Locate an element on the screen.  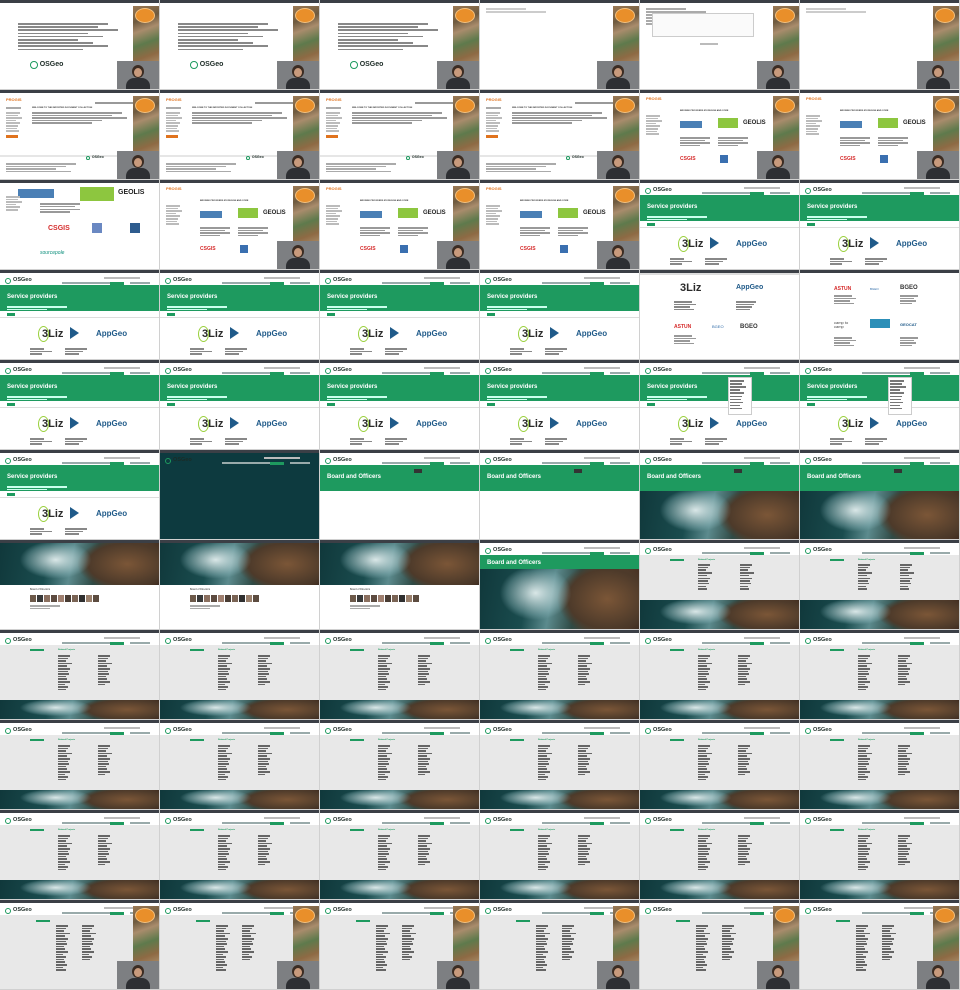
open-gis-logo is located at coordinates (408, 213).